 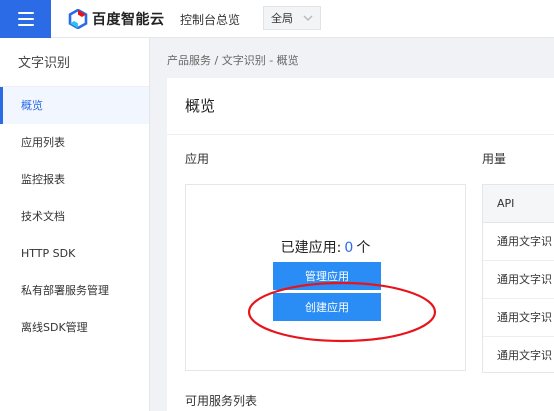 What do you see at coordinates (74, 179) in the screenshot?
I see `sidebar-item-monitor-report: 监控报表` at bounding box center [74, 179].